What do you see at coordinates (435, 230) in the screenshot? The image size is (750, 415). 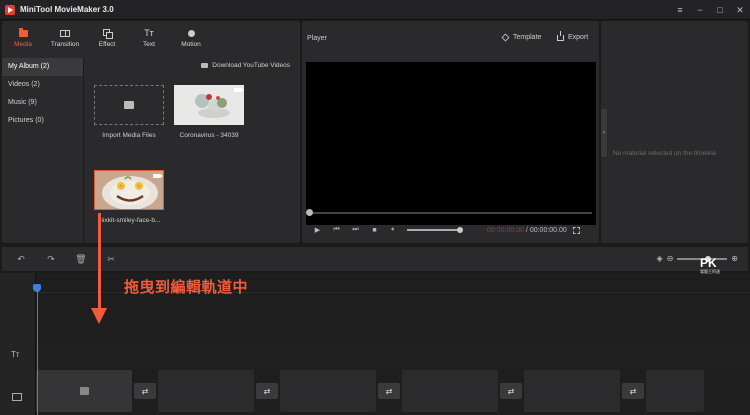 I see `volume-slider` at bounding box center [435, 230].